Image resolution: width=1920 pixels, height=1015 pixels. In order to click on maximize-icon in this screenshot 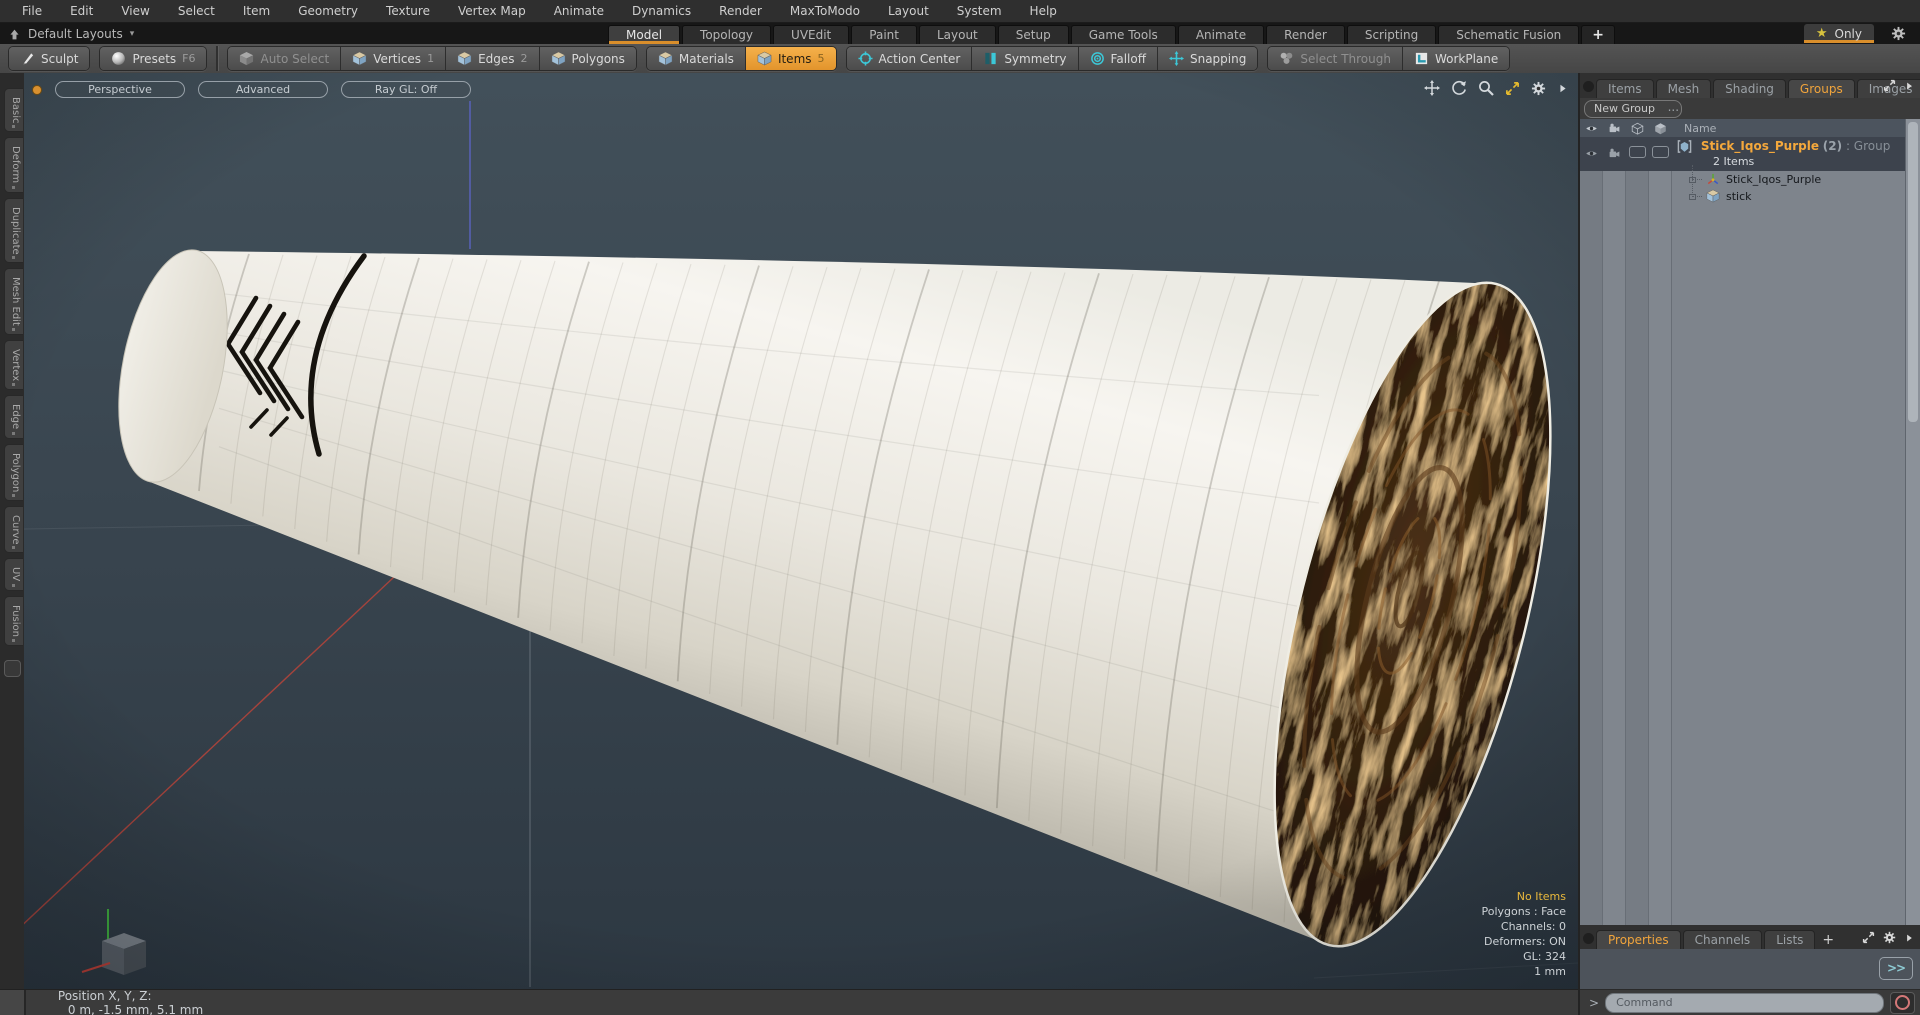, I will do `click(1512, 88)`.